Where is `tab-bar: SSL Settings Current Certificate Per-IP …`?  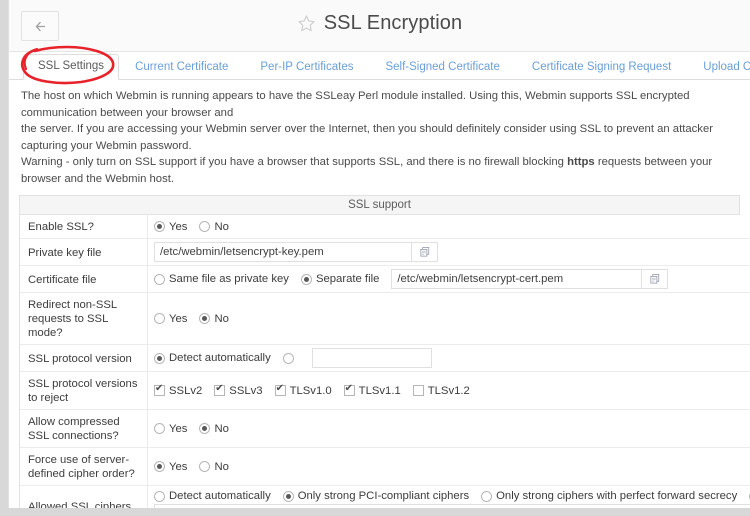
tab-bar: SSL Settings Current Certificate Per-IP … is located at coordinates (379, 65).